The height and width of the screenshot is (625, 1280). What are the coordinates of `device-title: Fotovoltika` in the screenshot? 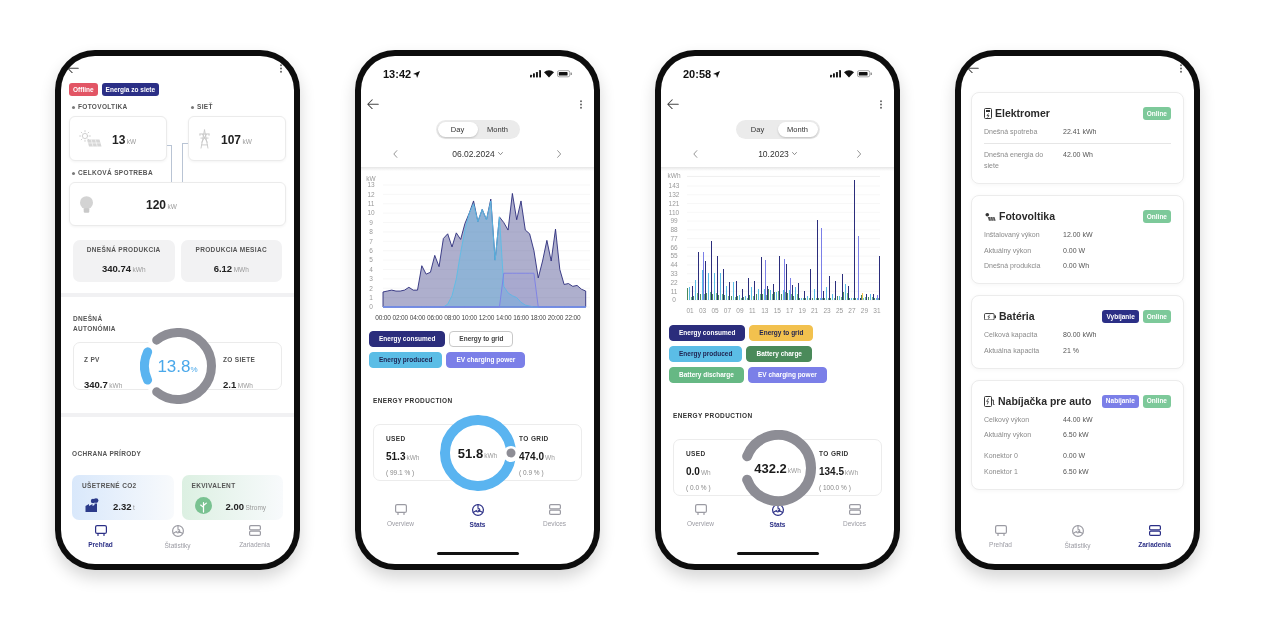 It's located at (1027, 216).